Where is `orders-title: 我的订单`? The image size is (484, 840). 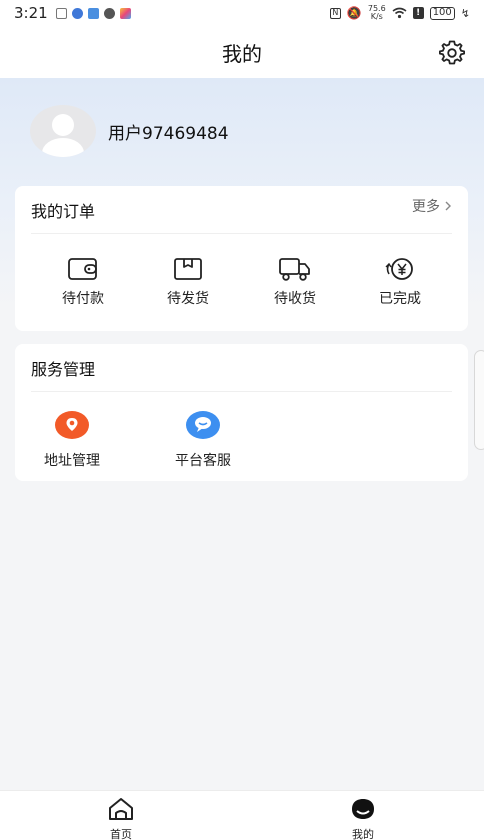 orders-title: 我的订单 is located at coordinates (63, 211).